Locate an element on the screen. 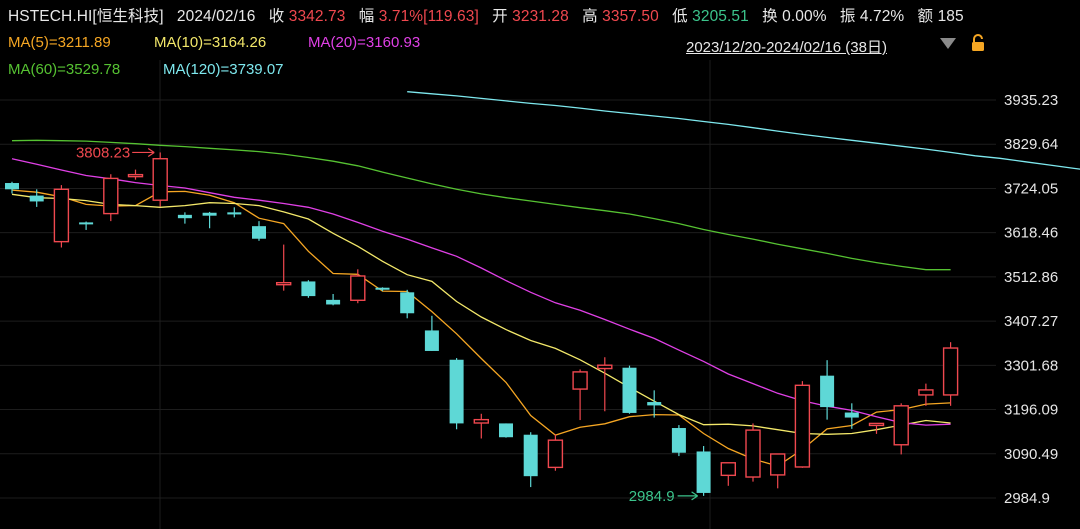 This screenshot has width=1080, height=529. y-tick-label: 2984.9 is located at coordinates (1027, 498).